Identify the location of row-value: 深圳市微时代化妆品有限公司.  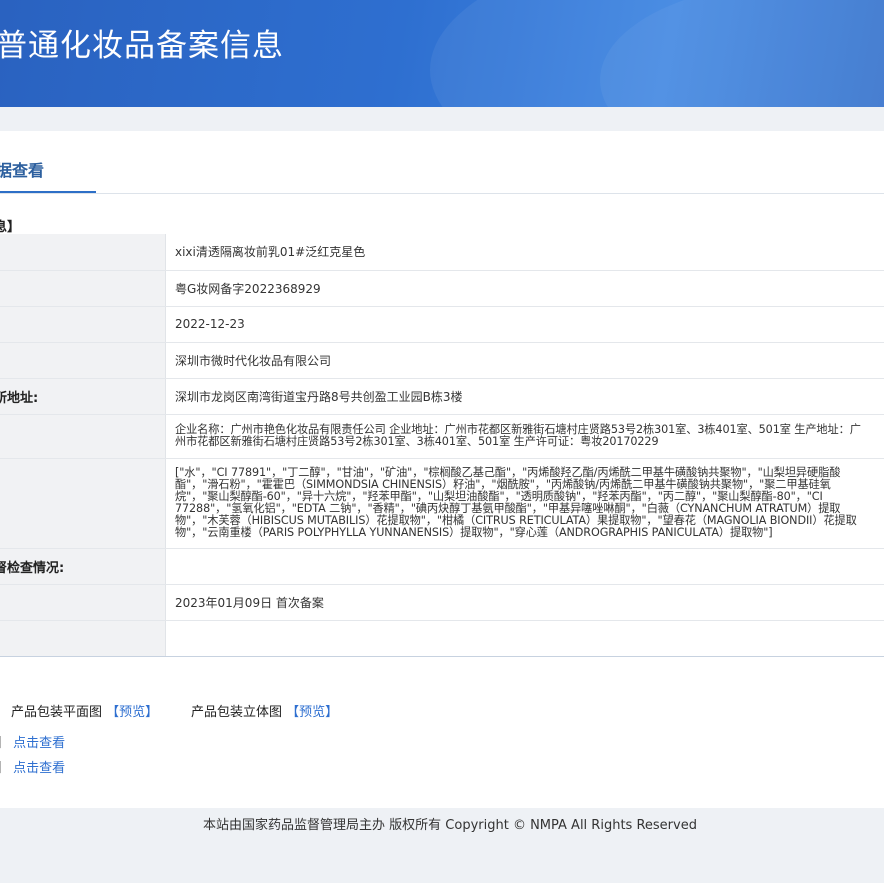
(524, 360).